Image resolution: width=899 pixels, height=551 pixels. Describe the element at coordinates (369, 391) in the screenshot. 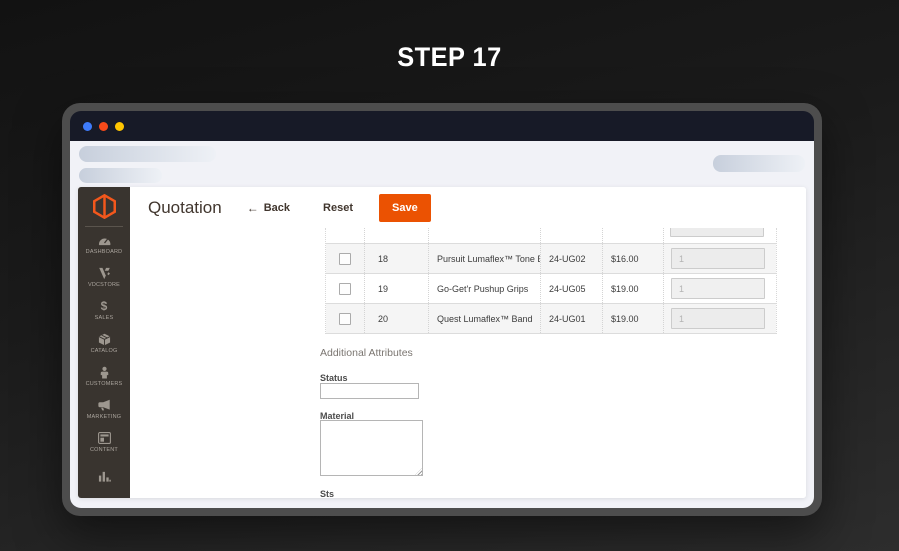

I see `status-input` at that location.